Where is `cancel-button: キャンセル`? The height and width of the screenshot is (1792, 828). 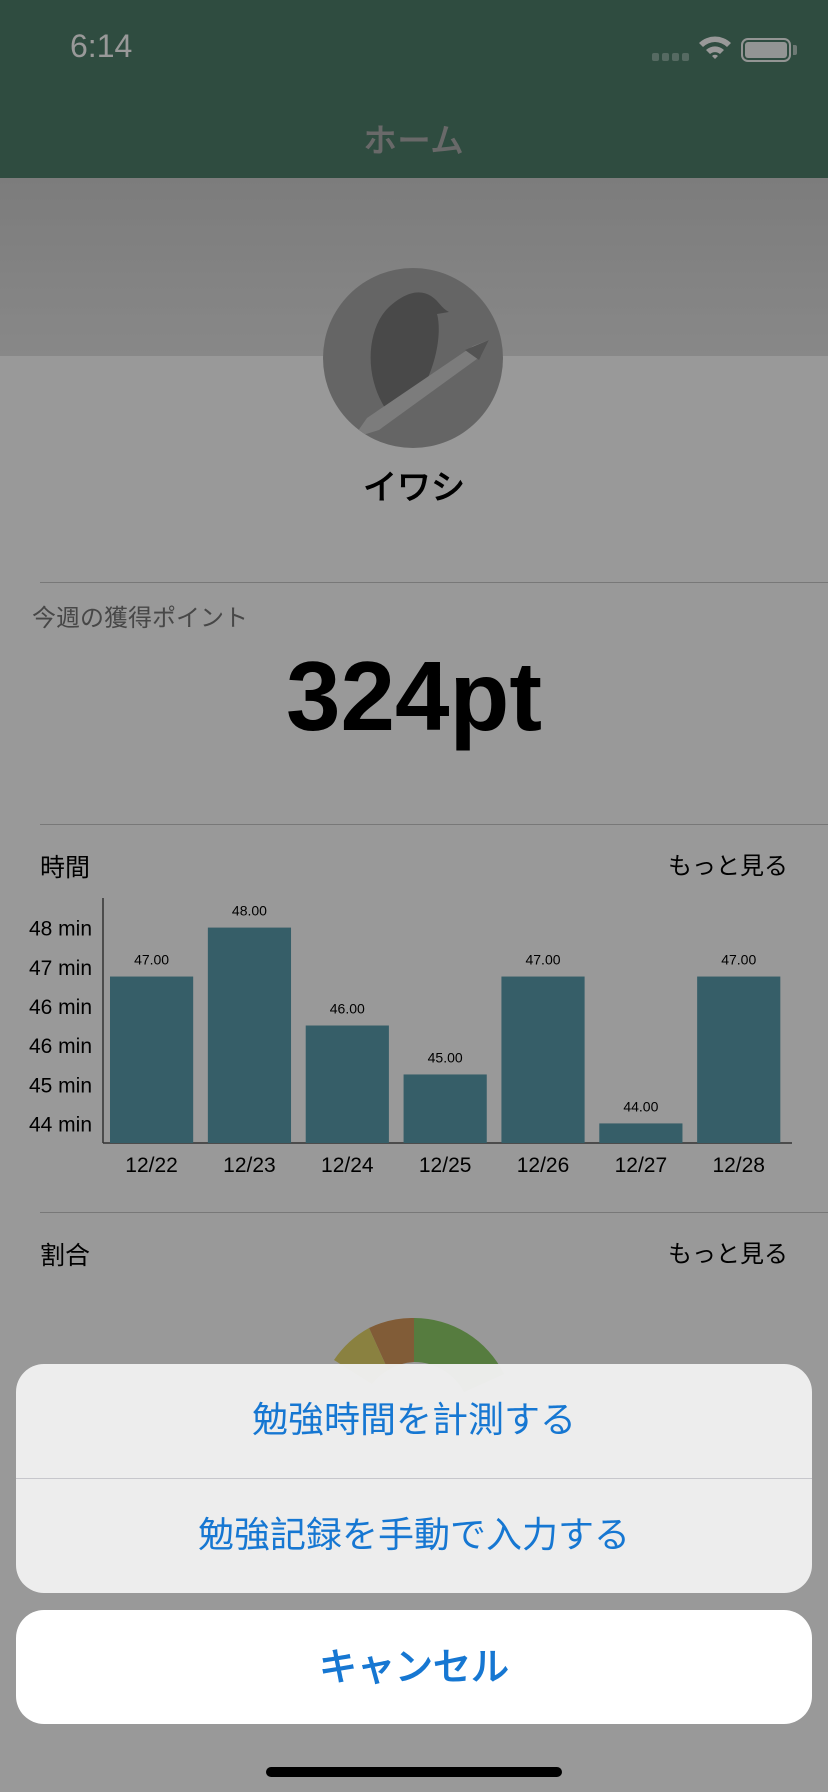
cancel-button: キャンセル is located at coordinates (414, 1667).